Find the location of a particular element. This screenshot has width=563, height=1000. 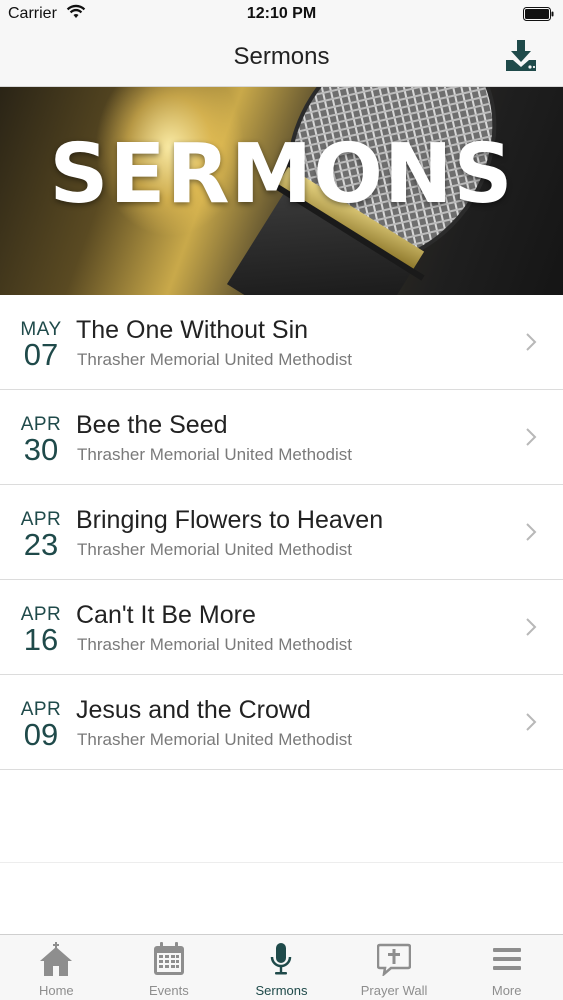

sermon-title: Can't It Be More is located at coordinates (166, 615).